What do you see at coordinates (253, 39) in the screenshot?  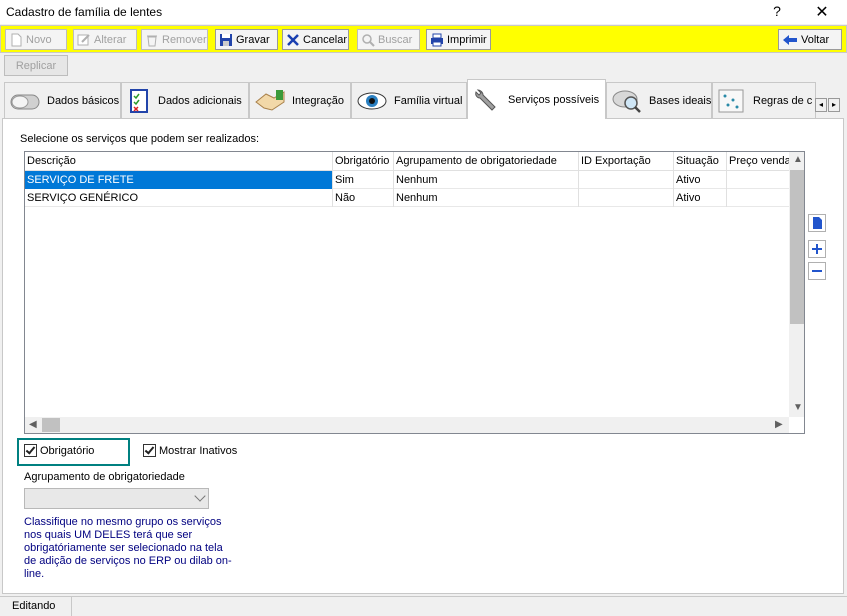 I see `gravar-label: Gravar` at bounding box center [253, 39].